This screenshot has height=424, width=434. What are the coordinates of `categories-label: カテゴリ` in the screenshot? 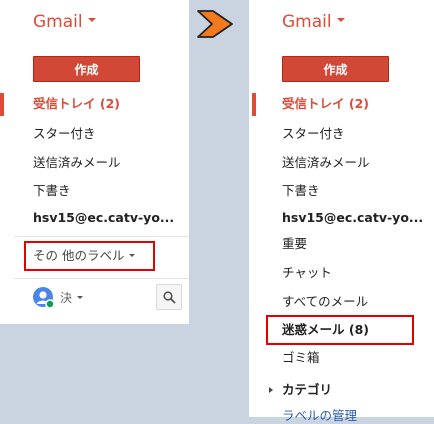 It's located at (307, 389).